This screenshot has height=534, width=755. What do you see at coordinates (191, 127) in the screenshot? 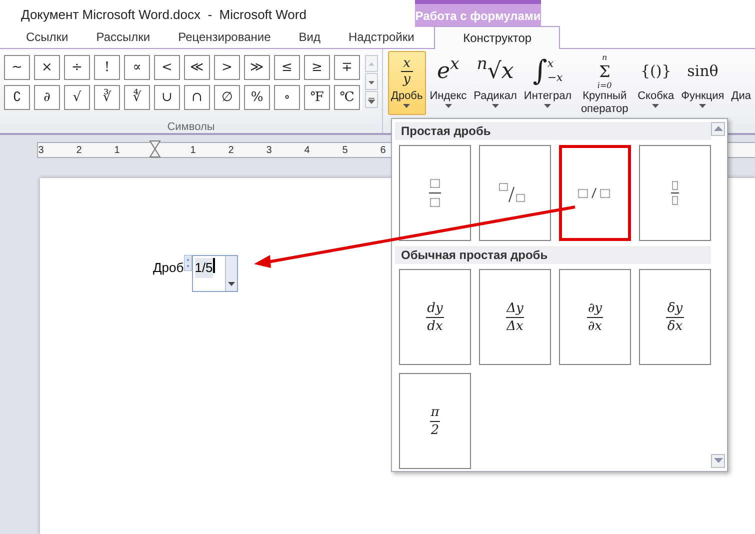
I see `group-label: Символы` at bounding box center [191, 127].